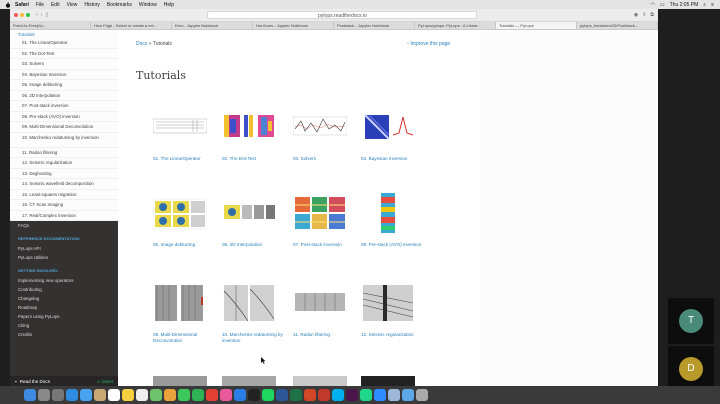  I want to click on acrobat-icon, so click(324, 395).